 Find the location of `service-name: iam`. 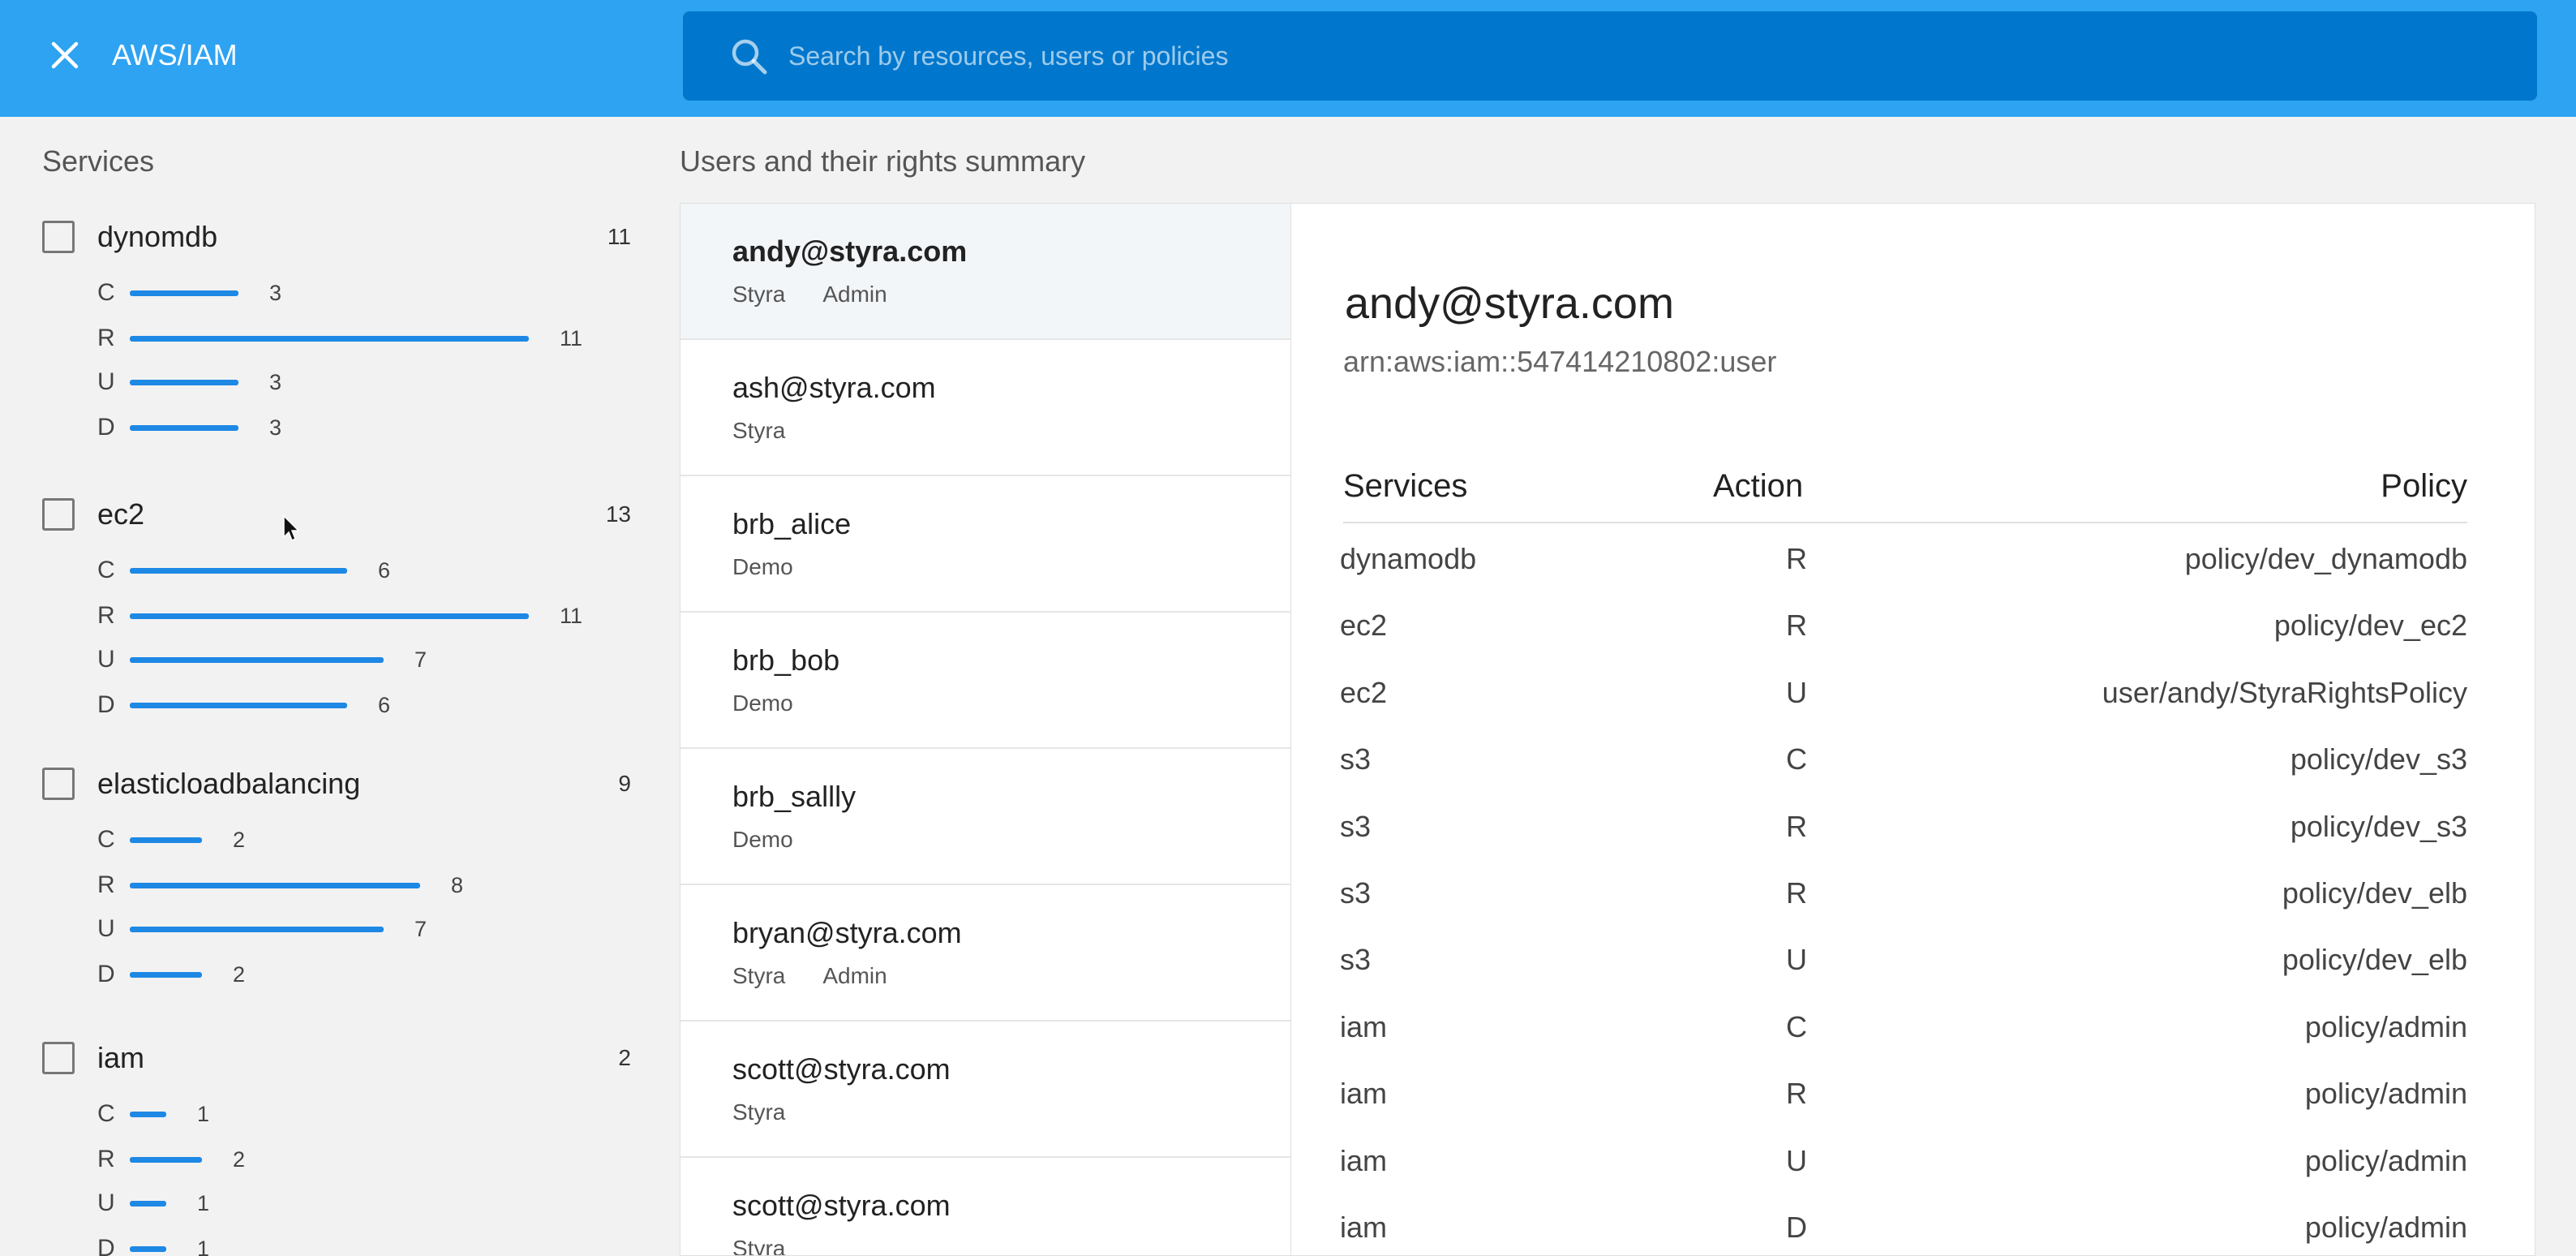

service-name: iam is located at coordinates (121, 1057).